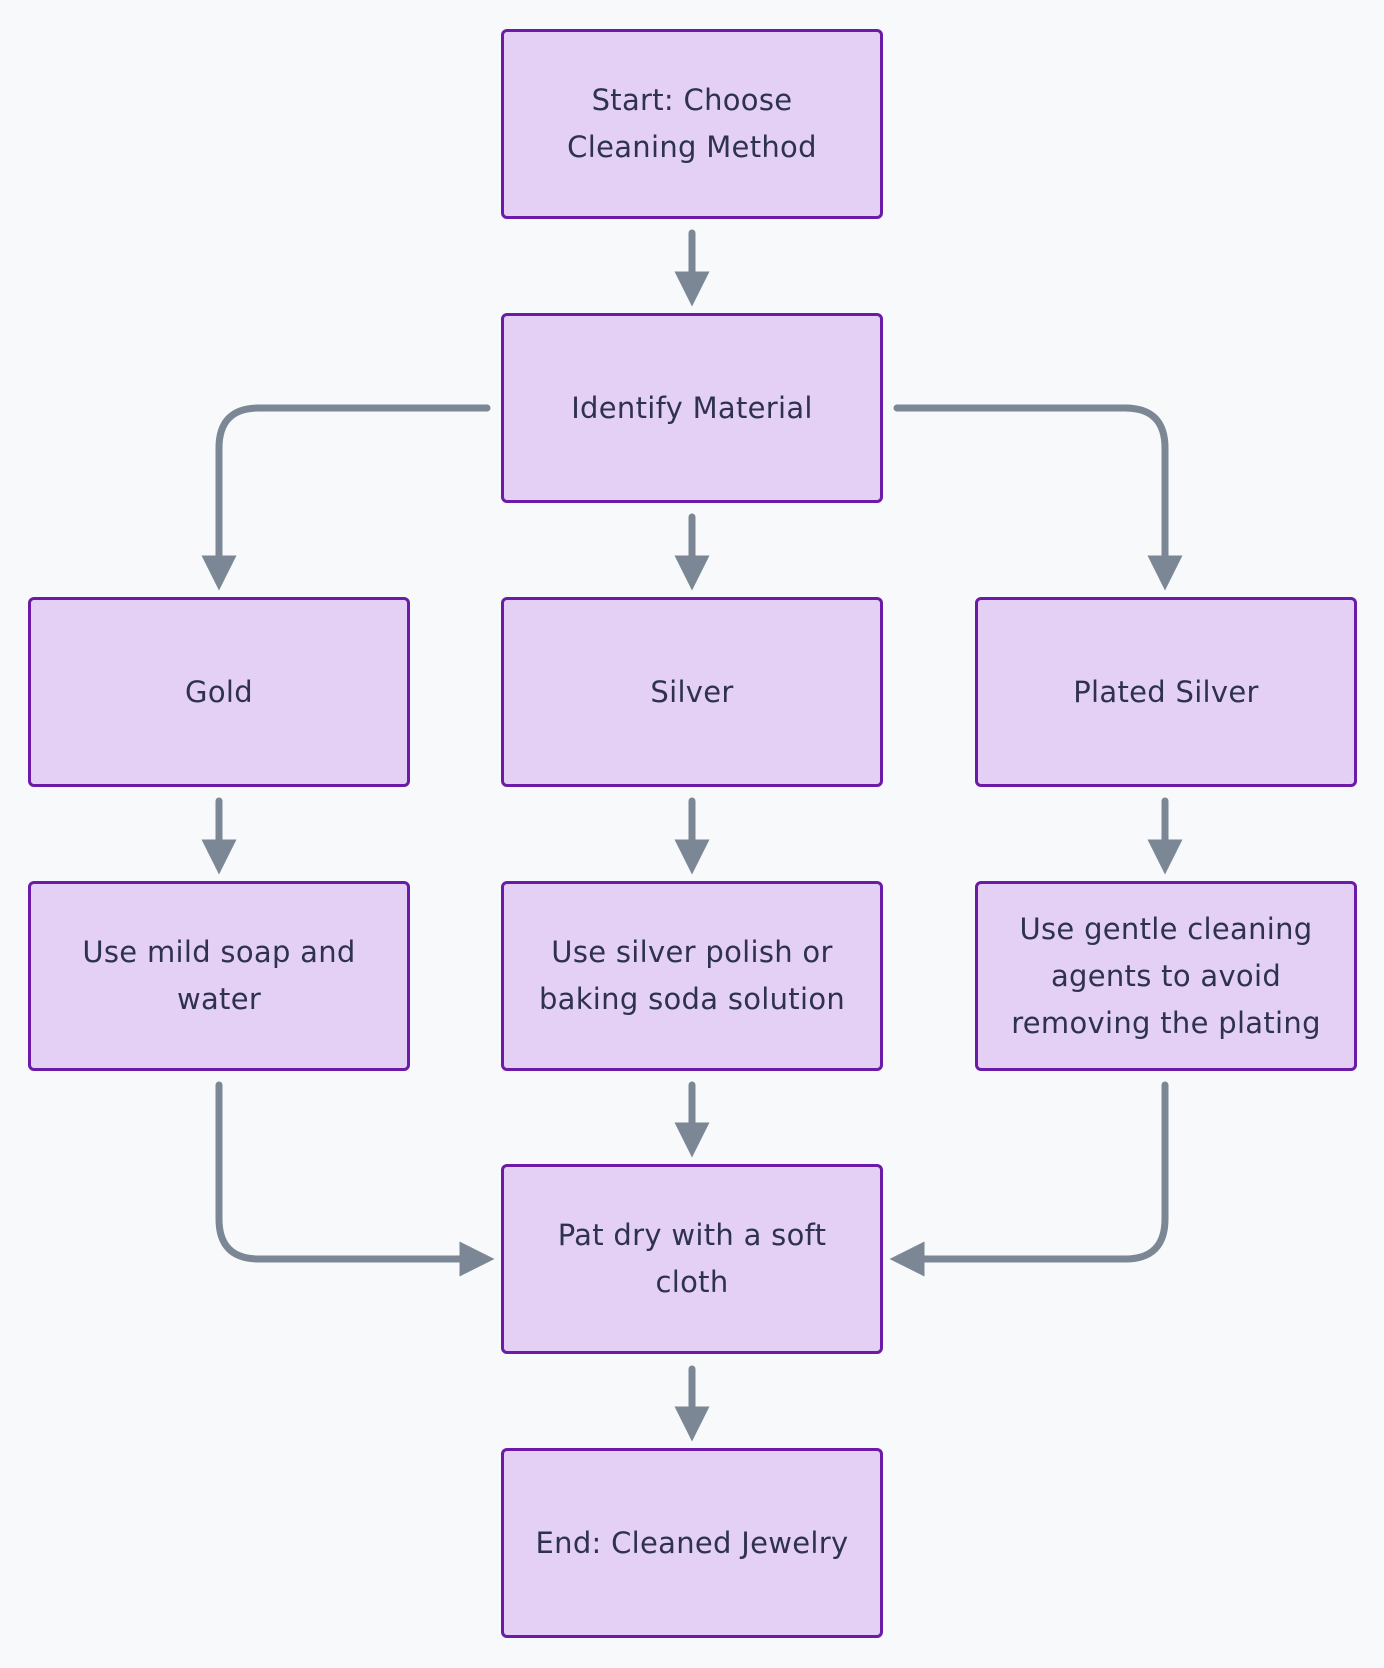 The width and height of the screenshot is (1384, 1668). I want to click on node-pat-dry-label: Pat dry with a soft cloth, so click(692, 1258).